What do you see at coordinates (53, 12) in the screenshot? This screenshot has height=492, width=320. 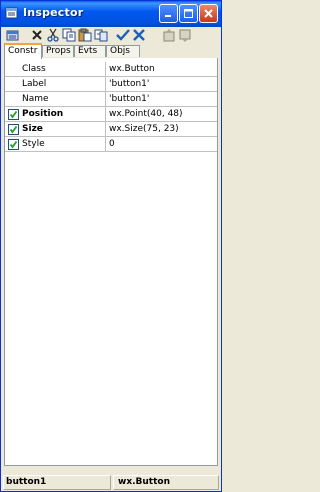 I see `window-title: Inspector` at bounding box center [53, 12].